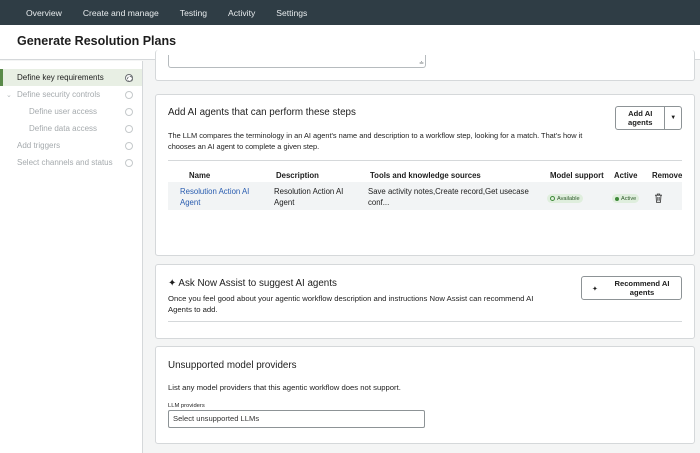  Describe the element at coordinates (121, 13) in the screenshot. I see `nav-create-and-manage: Create and manage` at that location.